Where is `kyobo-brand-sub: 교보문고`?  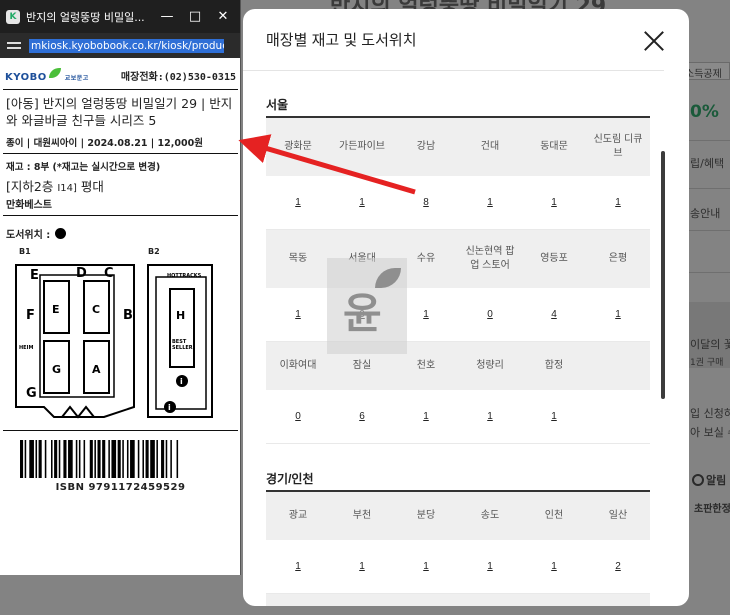
kyobo-brand-sub: 교보문고 is located at coordinates (76, 78).